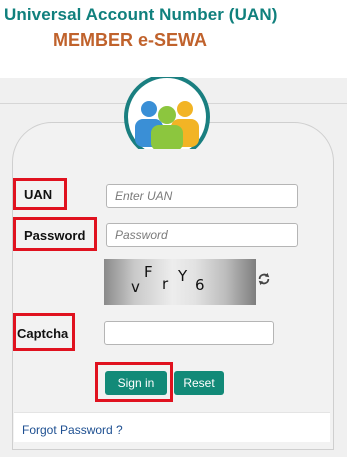 The height and width of the screenshot is (457, 347). I want to click on sign-in-button: Sign in, so click(136, 383).